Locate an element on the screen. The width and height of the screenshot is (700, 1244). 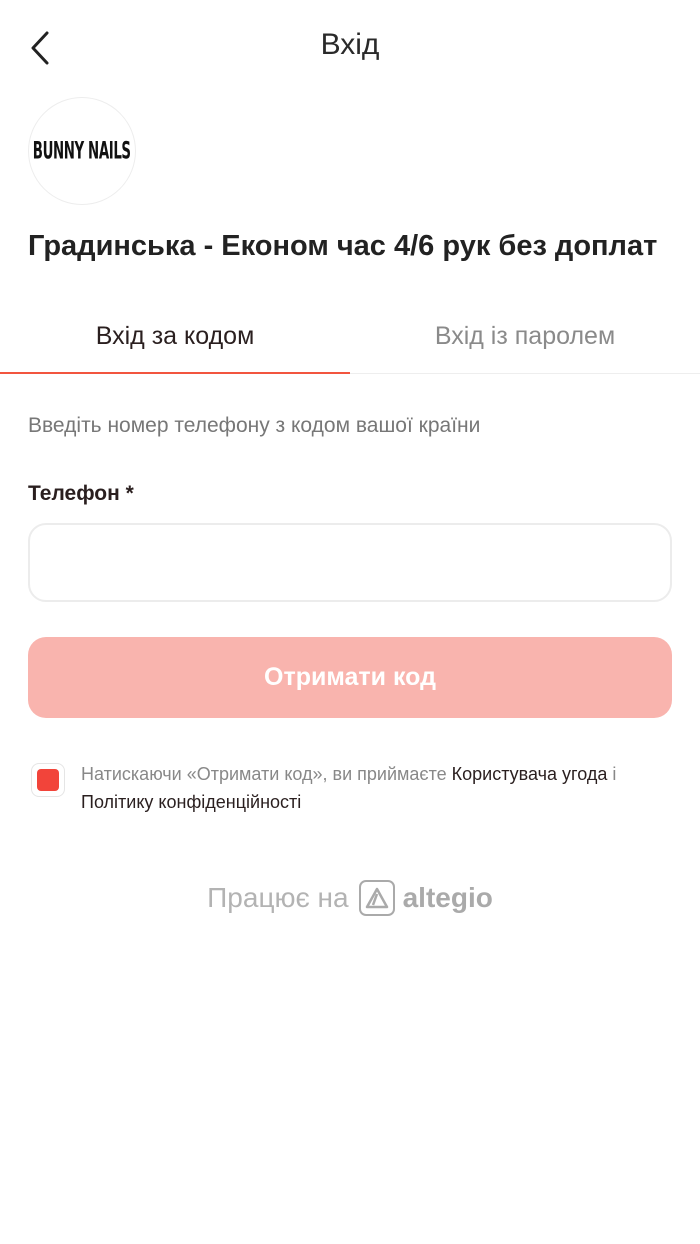
tab-code-login: Вхід за кодом is located at coordinates (175, 337).